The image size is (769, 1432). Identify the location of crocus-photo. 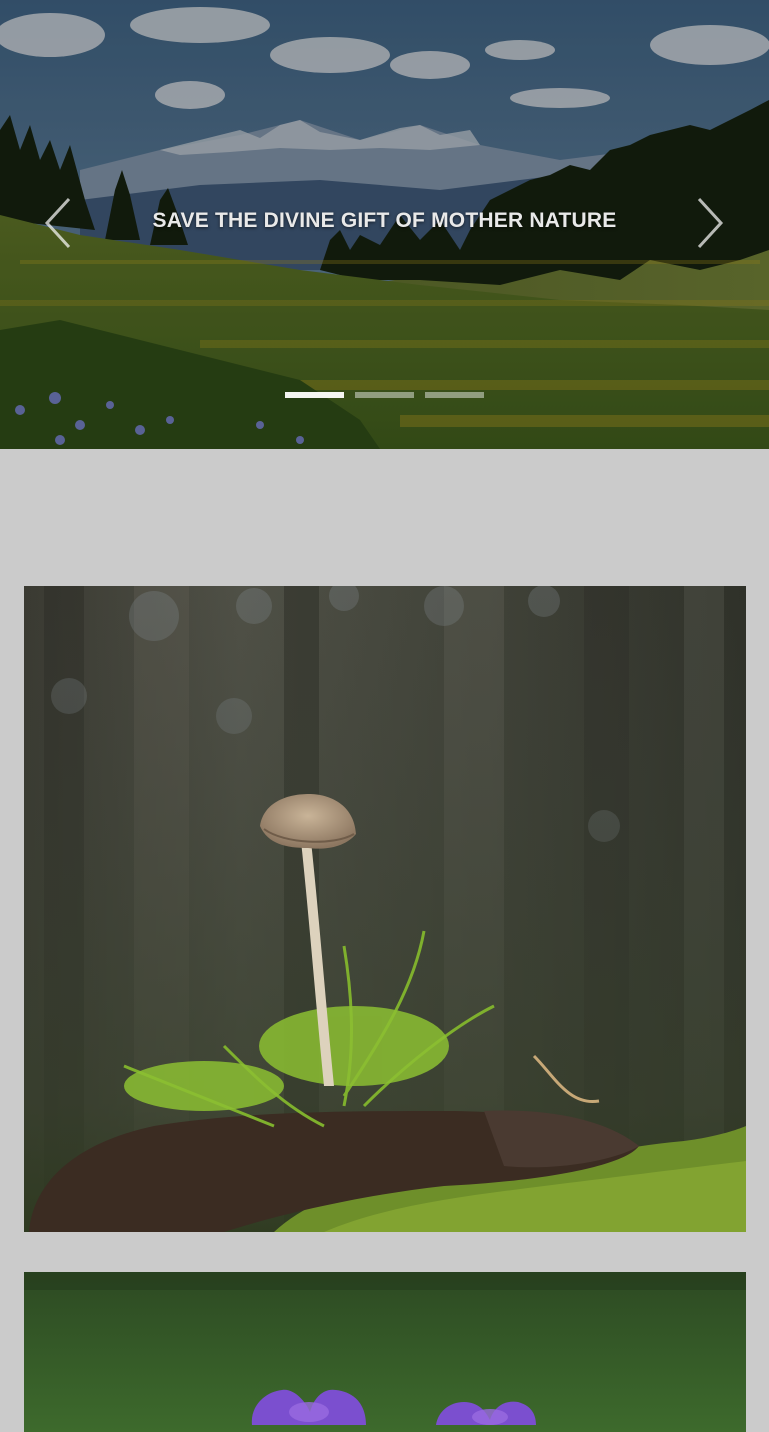
(385, 1352).